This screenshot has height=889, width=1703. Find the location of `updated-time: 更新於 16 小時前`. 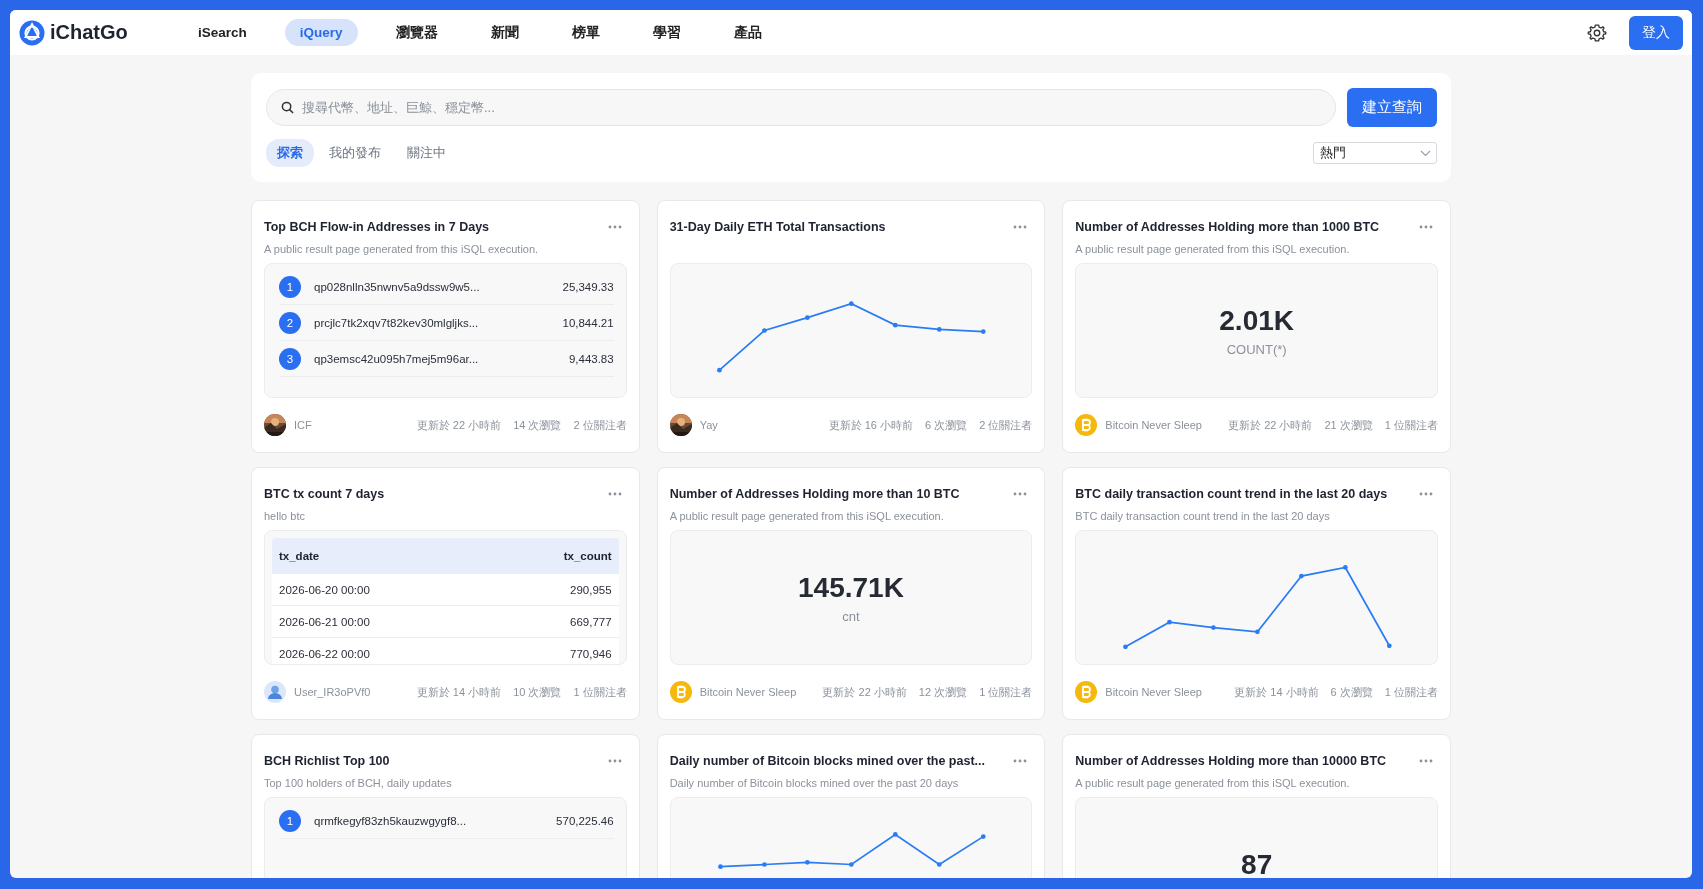

updated-time: 更新於 16 小時前 is located at coordinates (870, 425).